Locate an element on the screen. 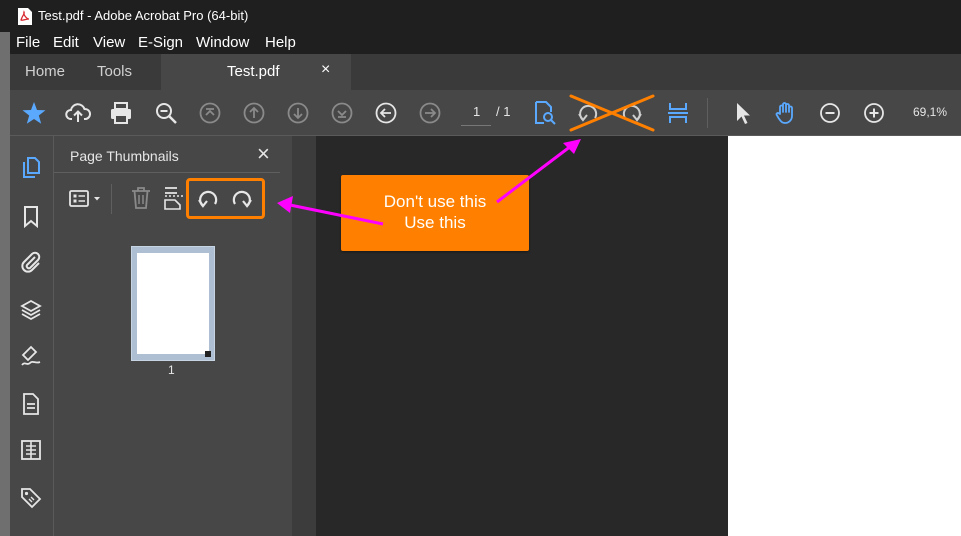 This screenshot has width=961, height=536. arrow-head-icon is located at coordinates (285, 204).